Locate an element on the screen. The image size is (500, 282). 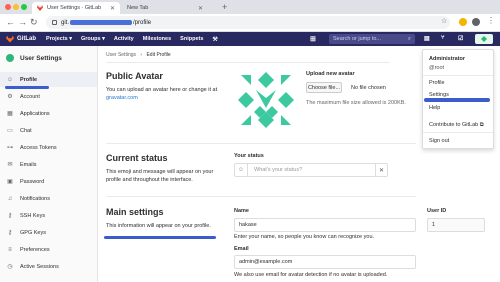
new-tab-button: + is located at coordinates (224, 7).